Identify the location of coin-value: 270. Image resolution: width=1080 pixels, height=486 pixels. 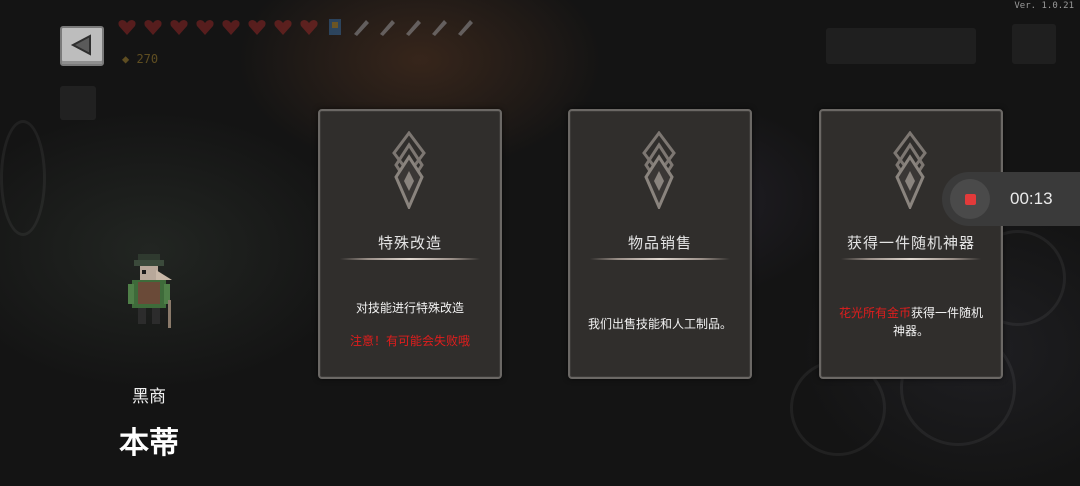
(147, 59).